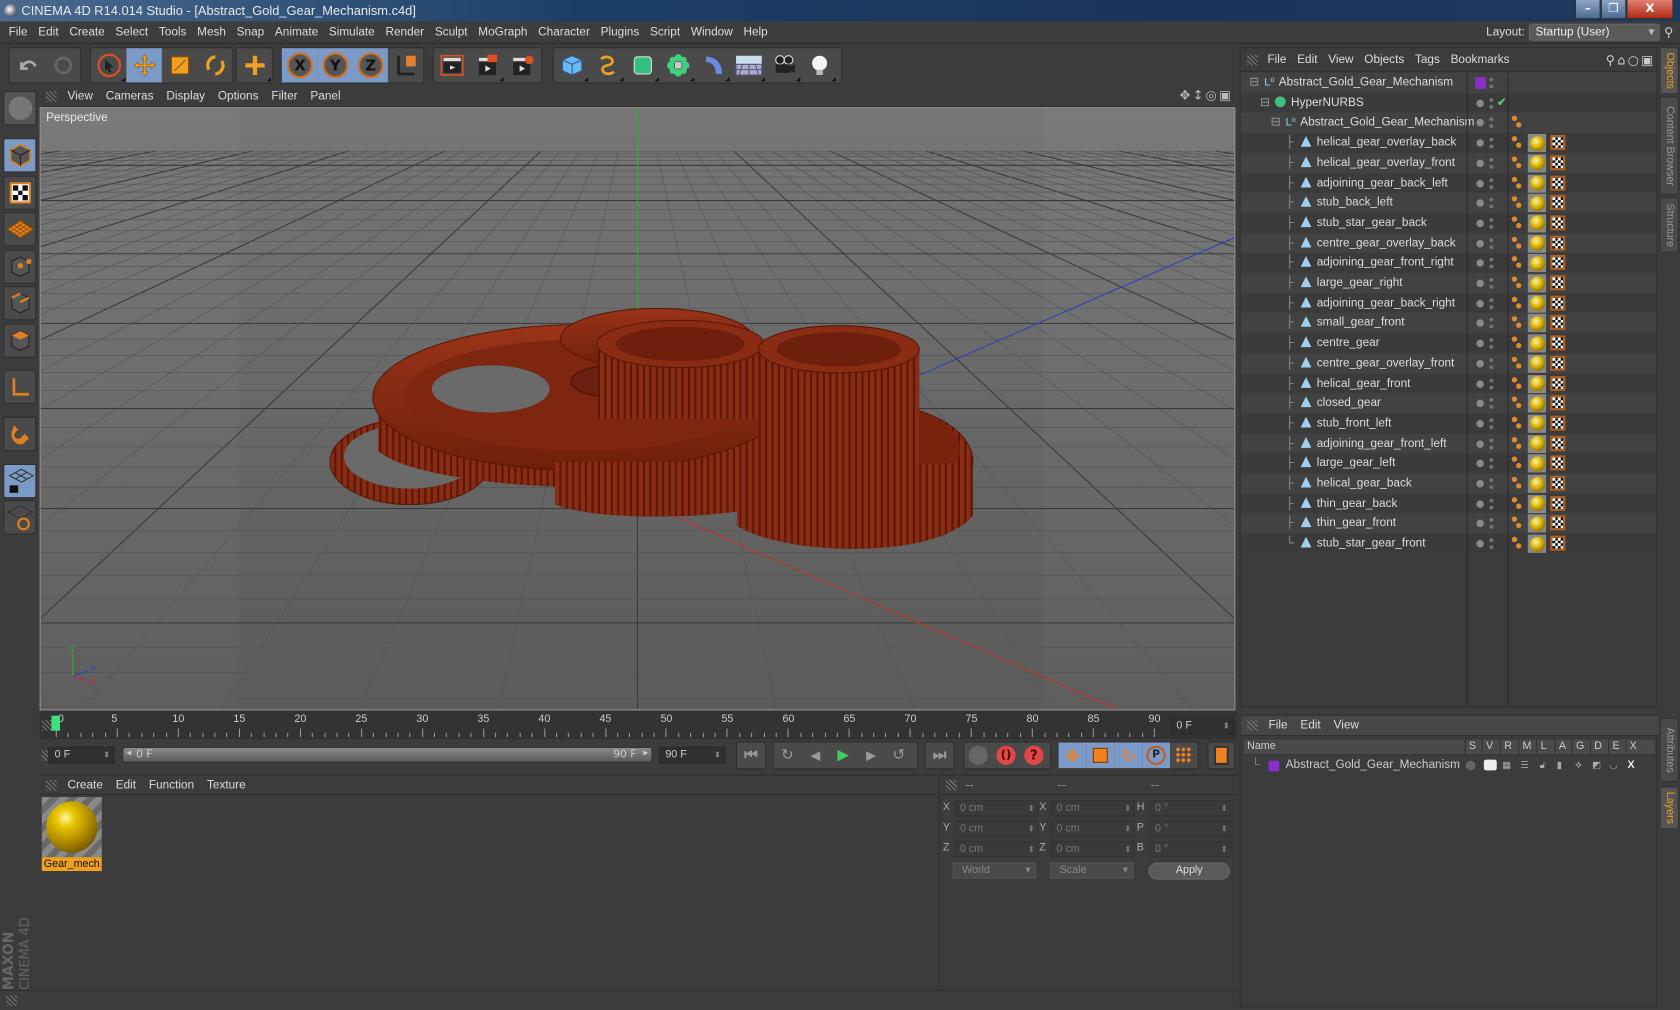  What do you see at coordinates (1563, 747) in the screenshot?
I see `column-a: A` at bounding box center [1563, 747].